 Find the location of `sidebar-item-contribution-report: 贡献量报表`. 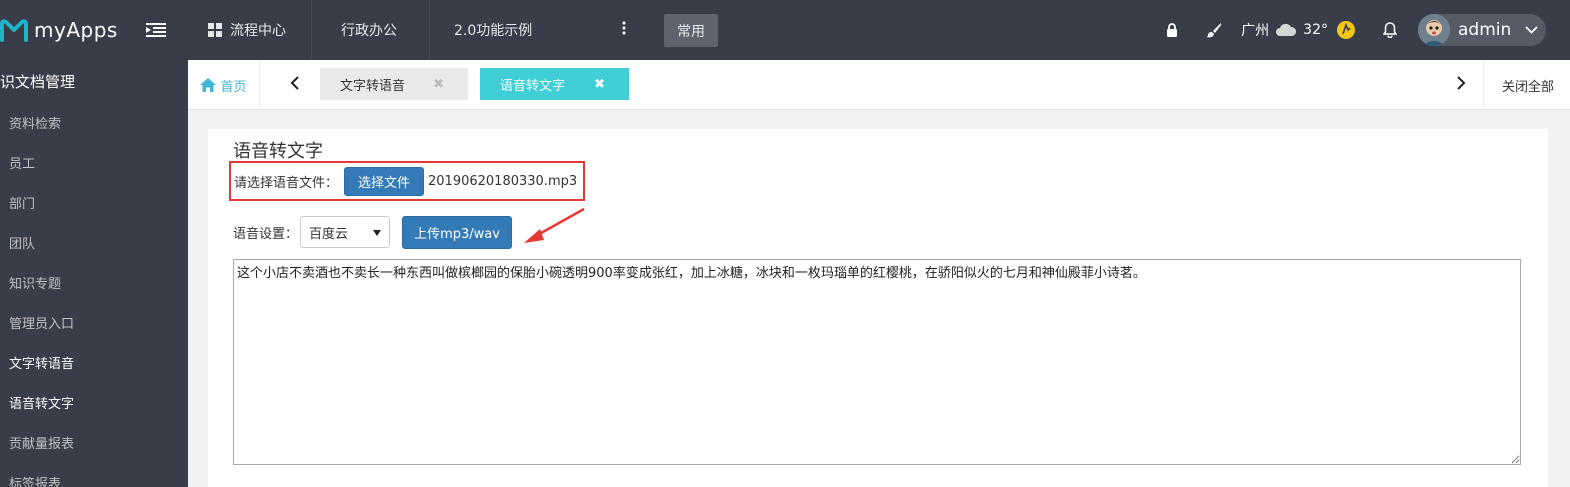

sidebar-item-contribution-report: 贡献量报表 is located at coordinates (94, 442).